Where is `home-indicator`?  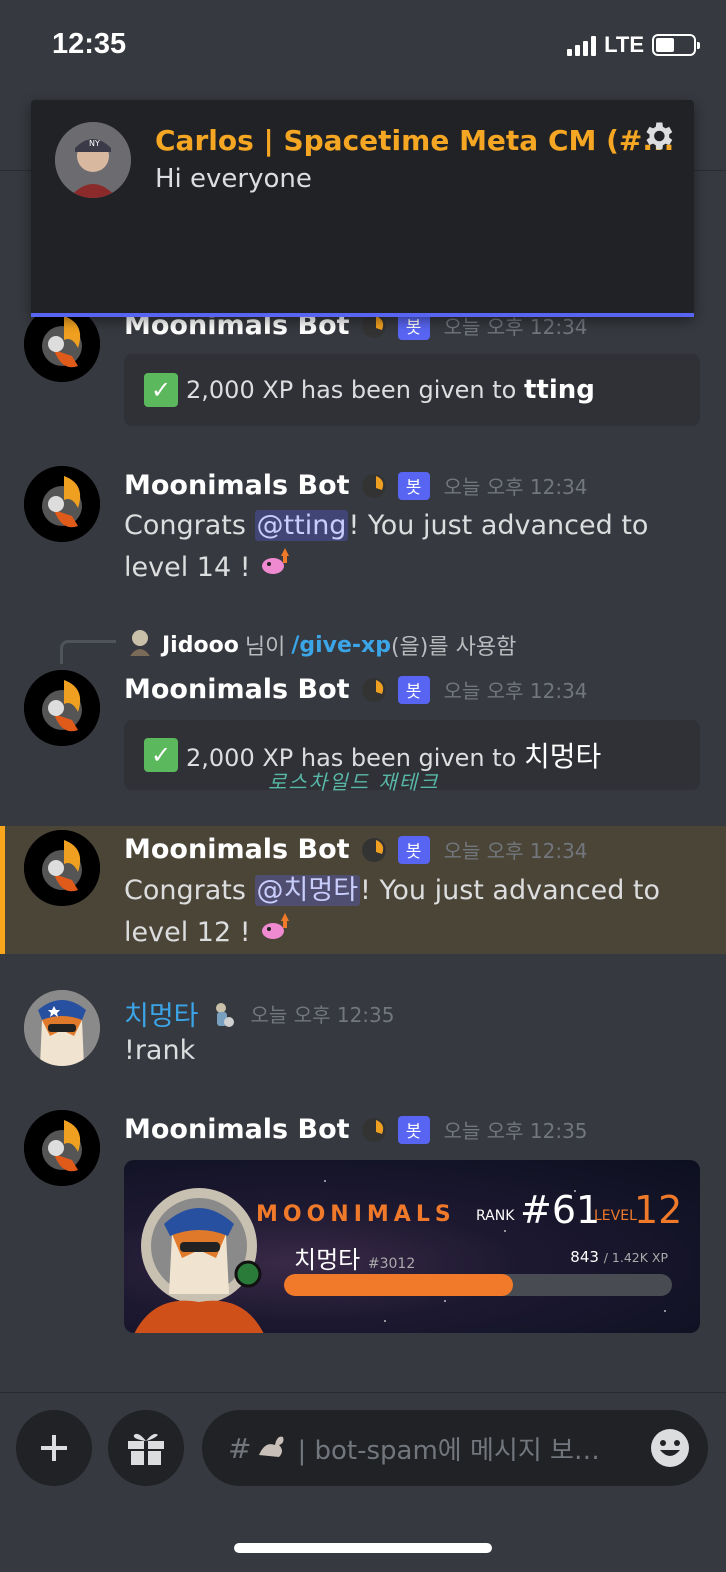 home-indicator is located at coordinates (363, 1548).